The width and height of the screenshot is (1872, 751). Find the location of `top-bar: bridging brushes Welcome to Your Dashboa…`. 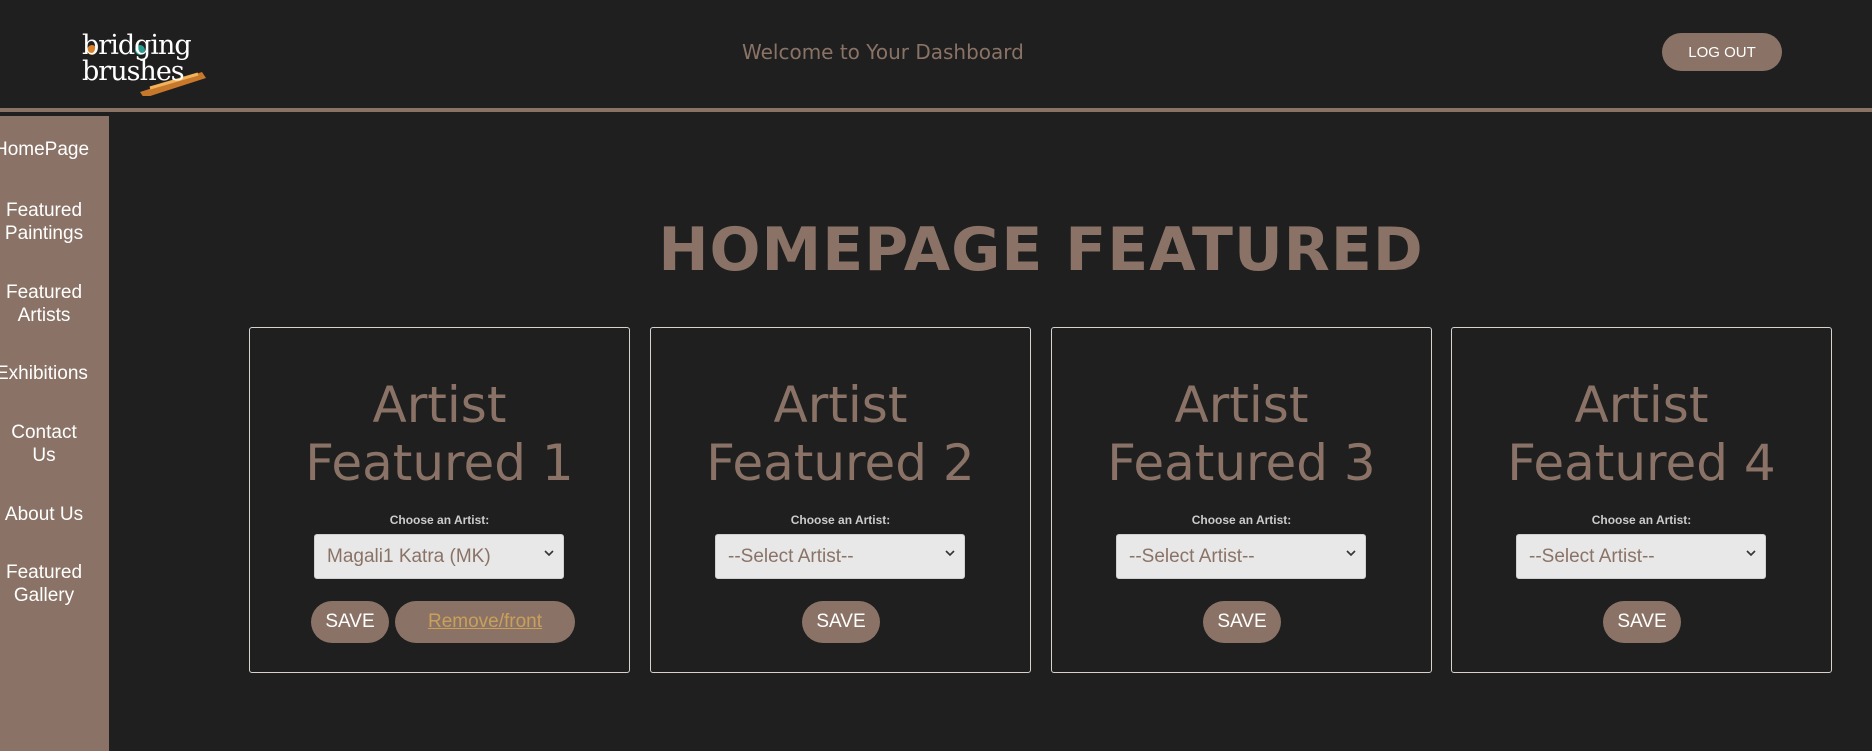

top-bar: bridging brushes Welcome to Your Dashboa… is located at coordinates (936, 56).